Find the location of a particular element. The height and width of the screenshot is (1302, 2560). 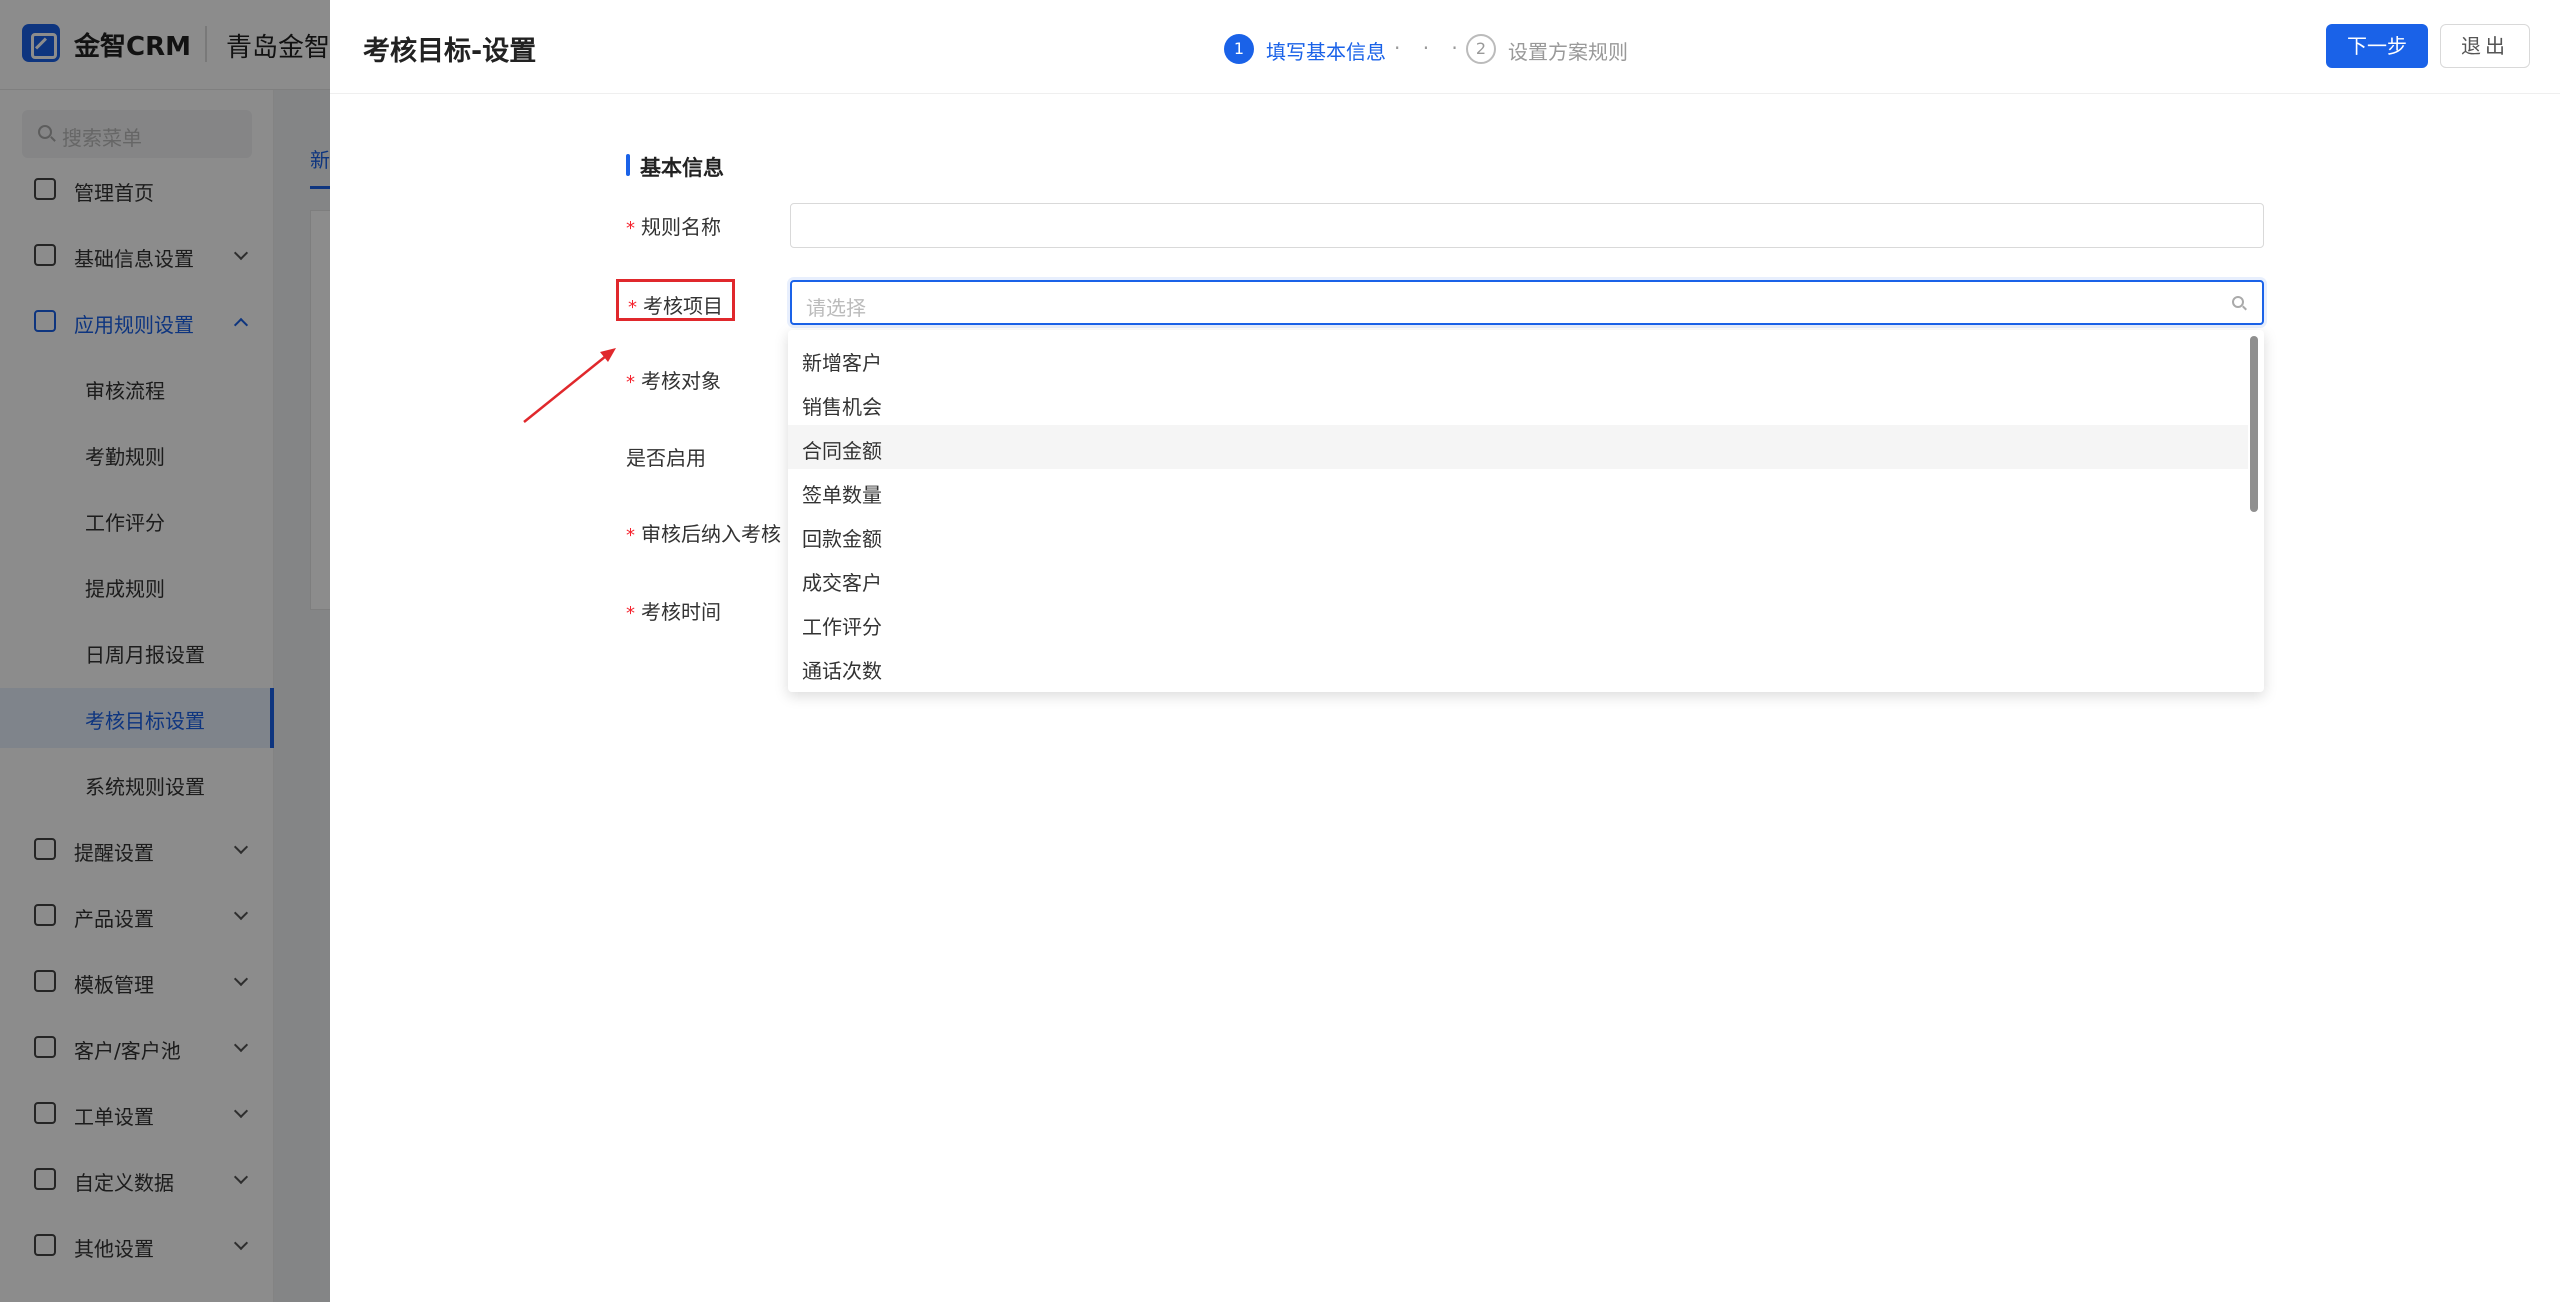

rule-name-input is located at coordinates (1527, 225).